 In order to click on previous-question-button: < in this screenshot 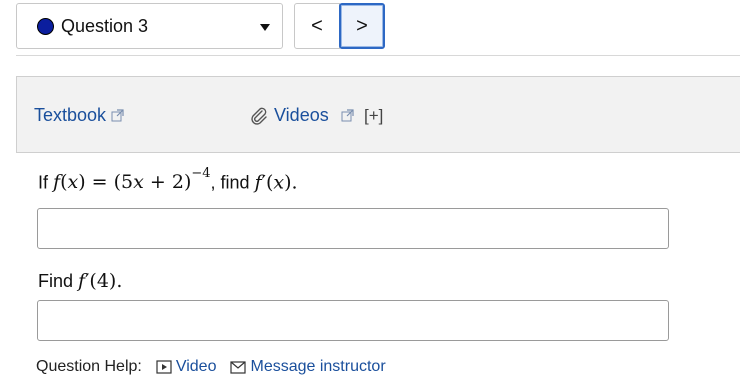, I will do `click(317, 26)`.